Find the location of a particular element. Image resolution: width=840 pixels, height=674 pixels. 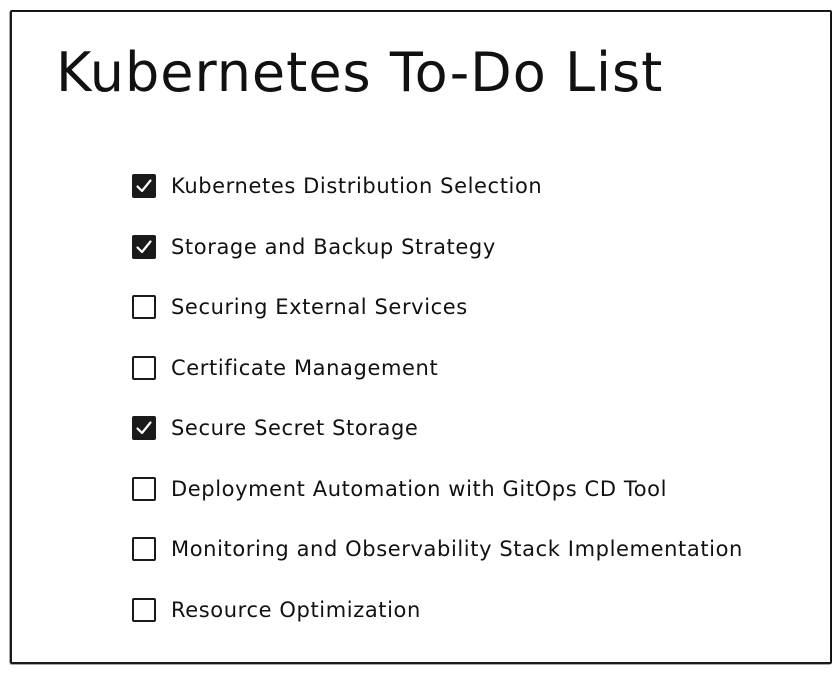

todo-item-label: Securing External Services is located at coordinates (319, 307).